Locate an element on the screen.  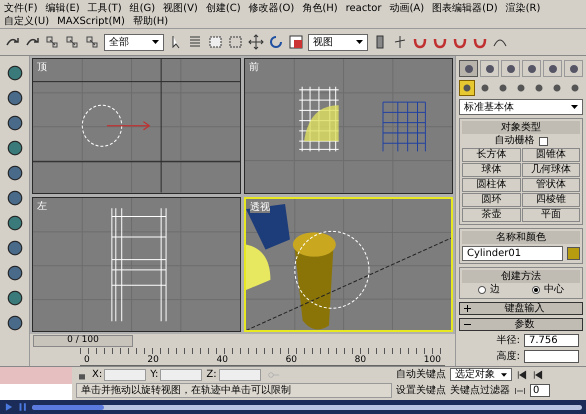
object-type-button: 长方体 is located at coordinates (491, 155).